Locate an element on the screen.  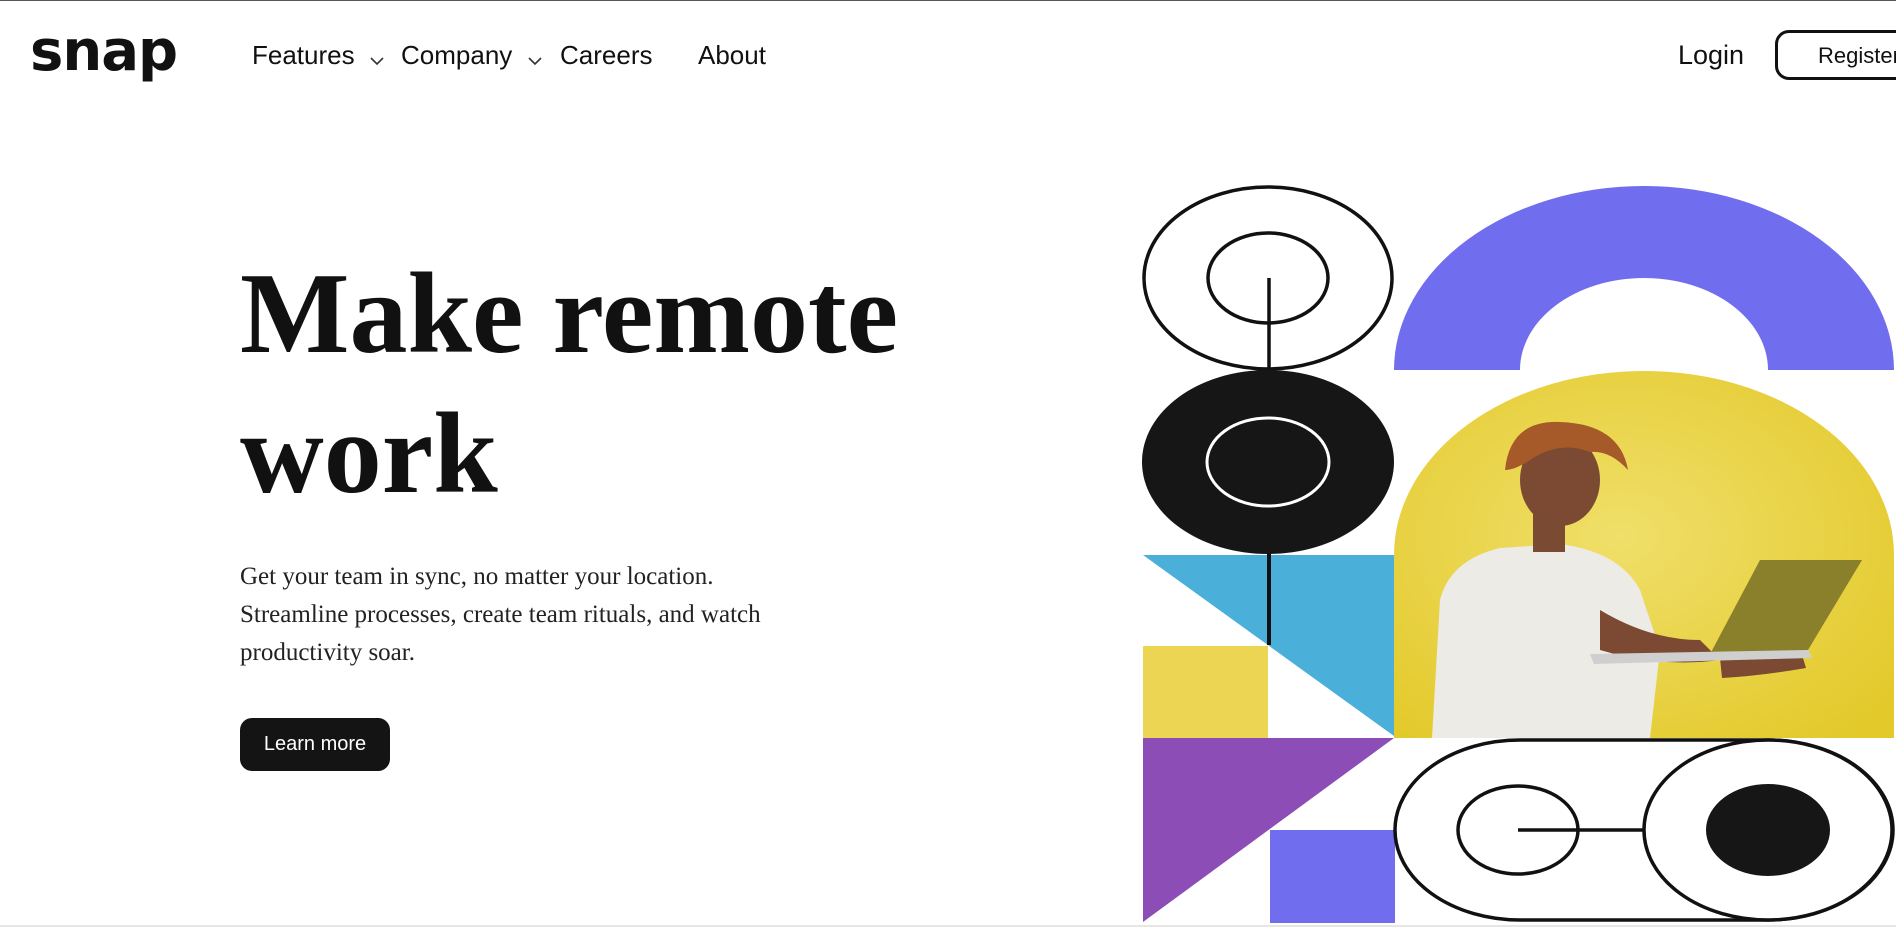
nav-item-label: Careers is located at coordinates (606, 55).